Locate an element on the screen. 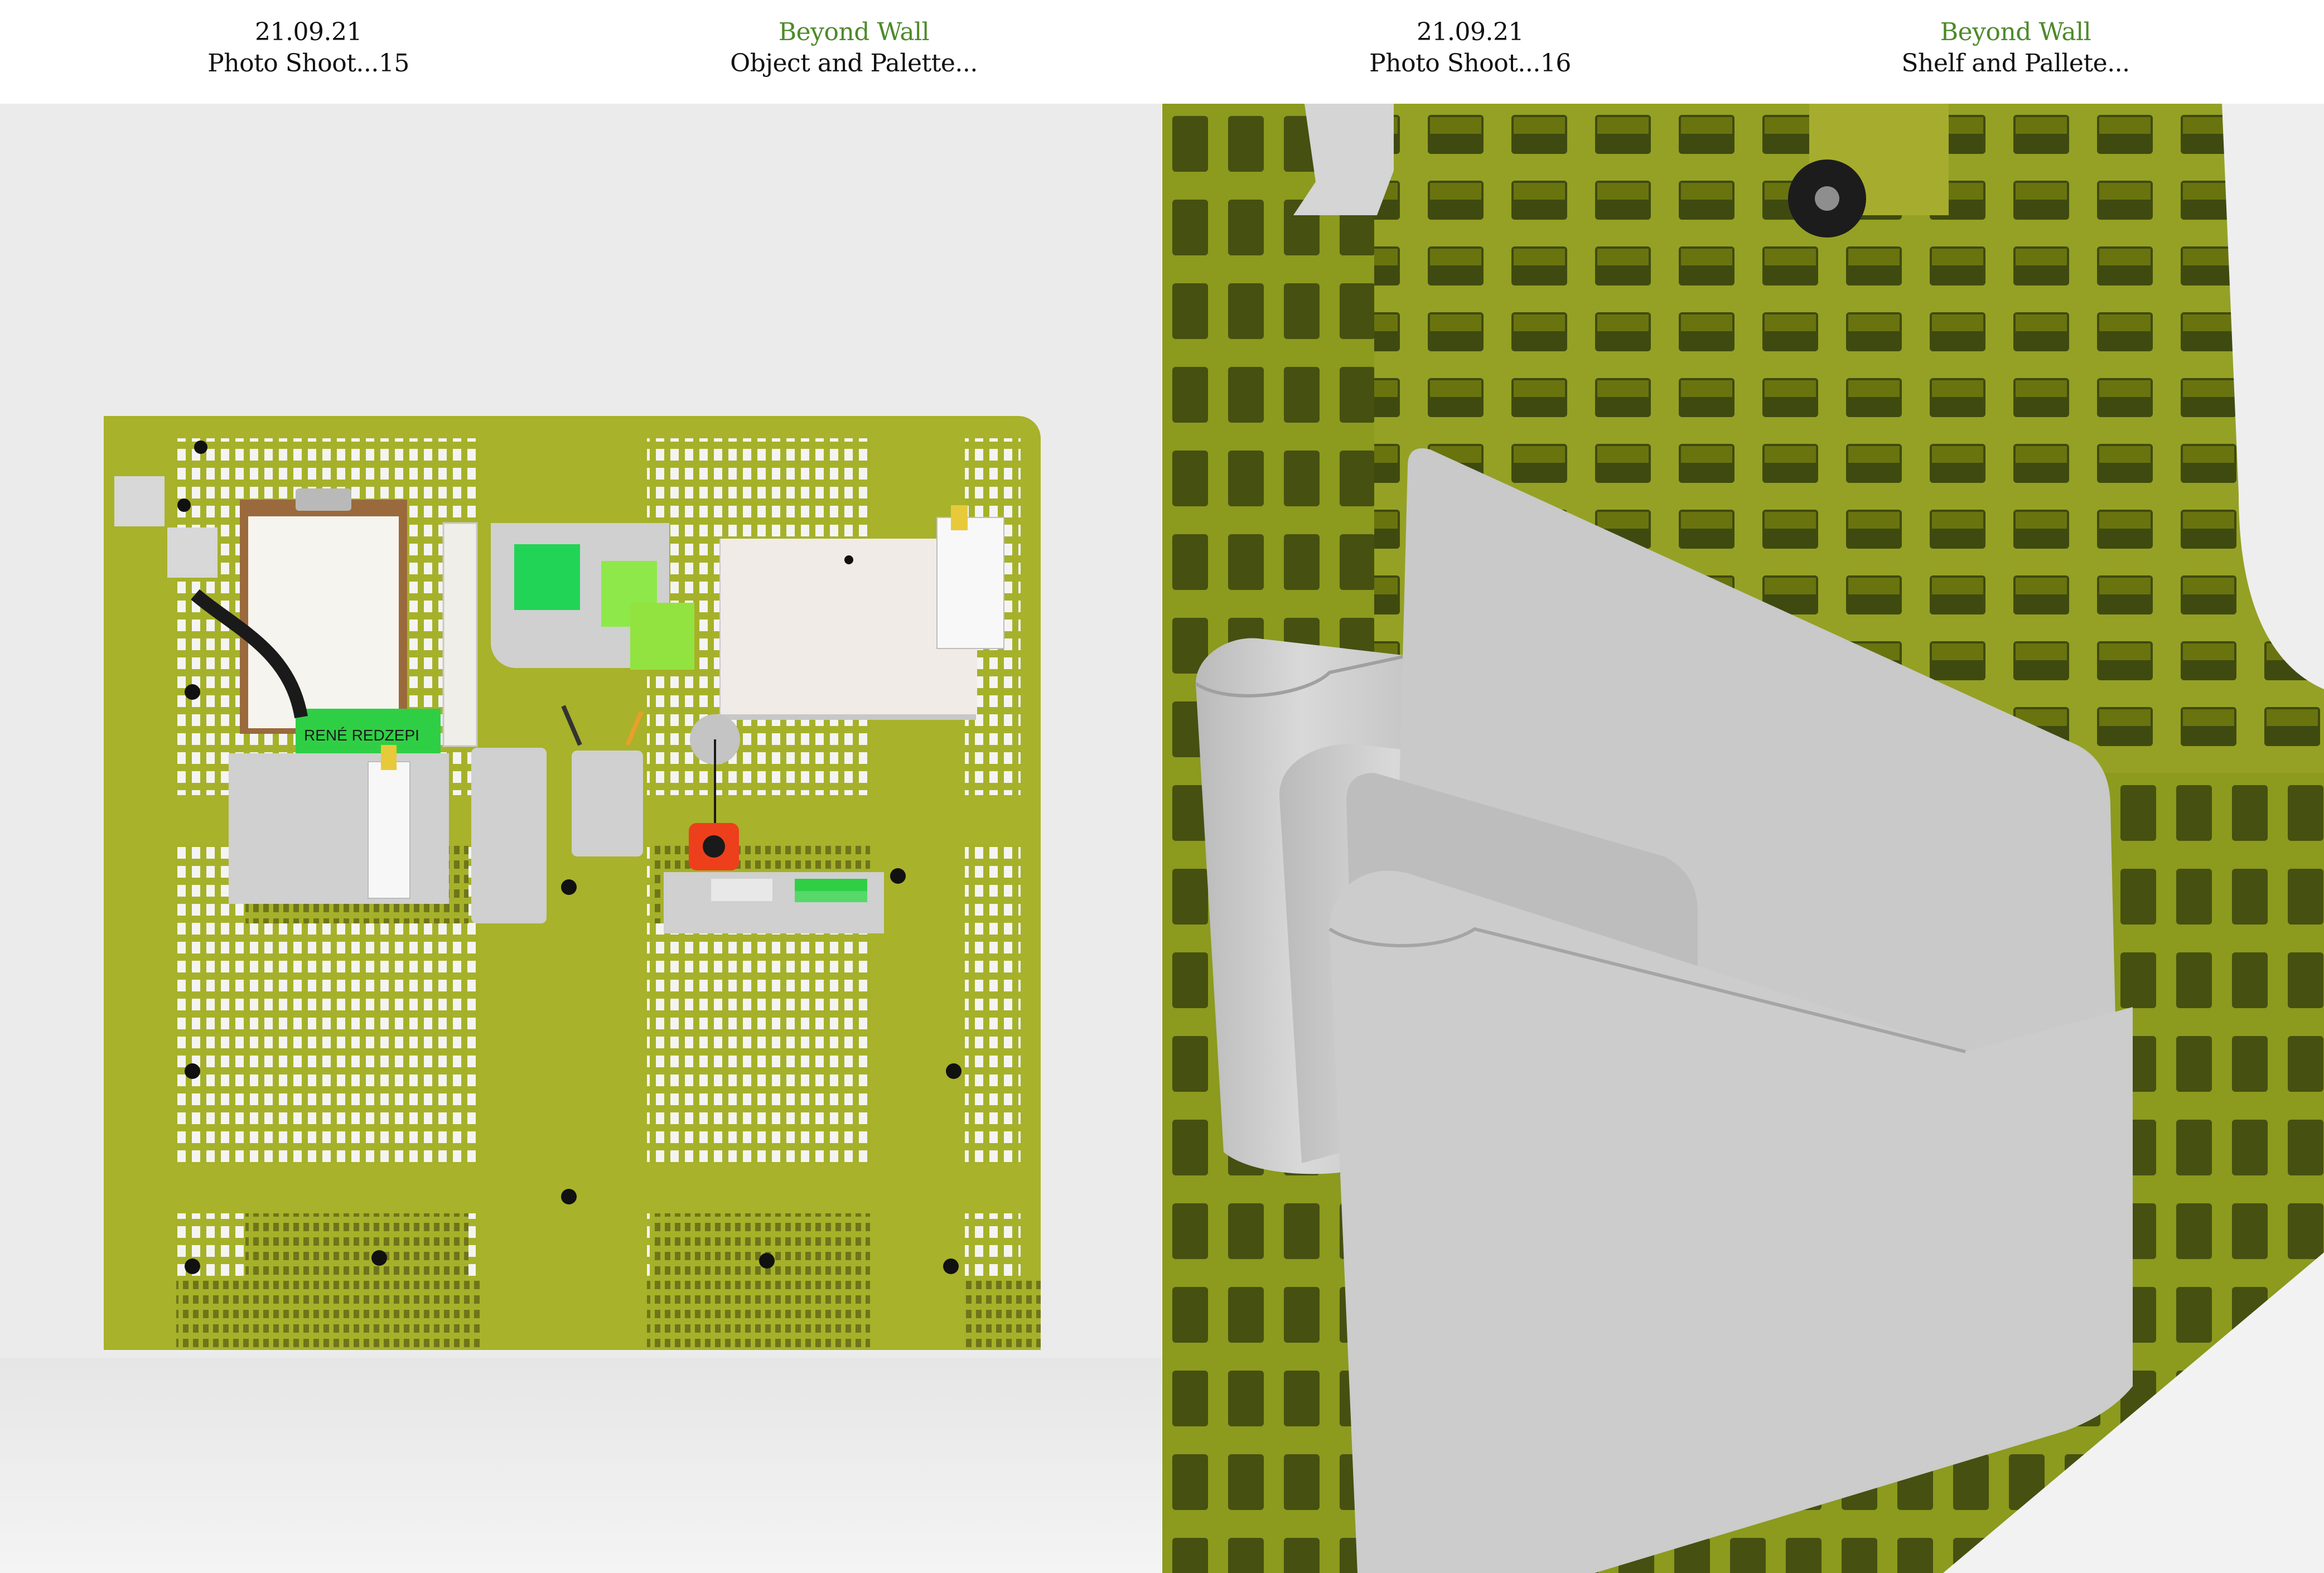  storage-cup-large is located at coordinates (339, 825).